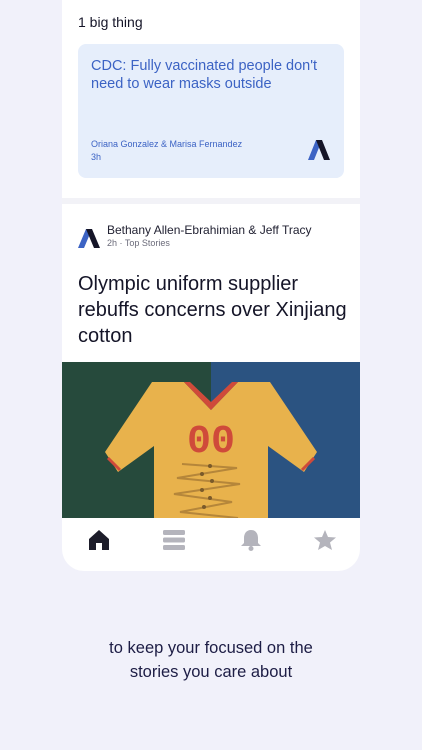 The height and width of the screenshot is (750, 422). Describe the element at coordinates (211, 672) in the screenshot. I see `tagline-line-2: stories you care about` at that location.